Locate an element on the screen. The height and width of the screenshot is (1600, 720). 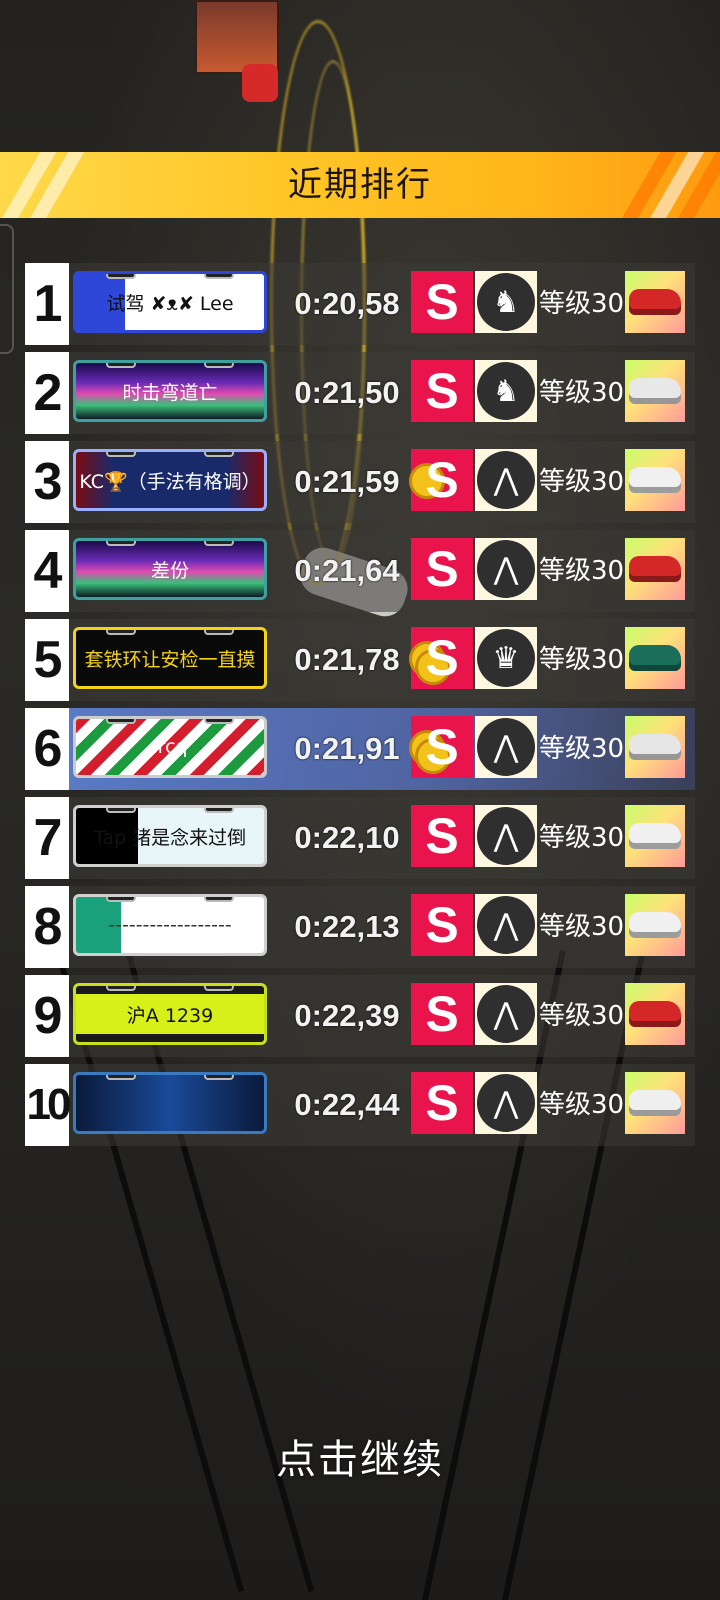
license-plate: lrcq is located at coordinates (170, 747).